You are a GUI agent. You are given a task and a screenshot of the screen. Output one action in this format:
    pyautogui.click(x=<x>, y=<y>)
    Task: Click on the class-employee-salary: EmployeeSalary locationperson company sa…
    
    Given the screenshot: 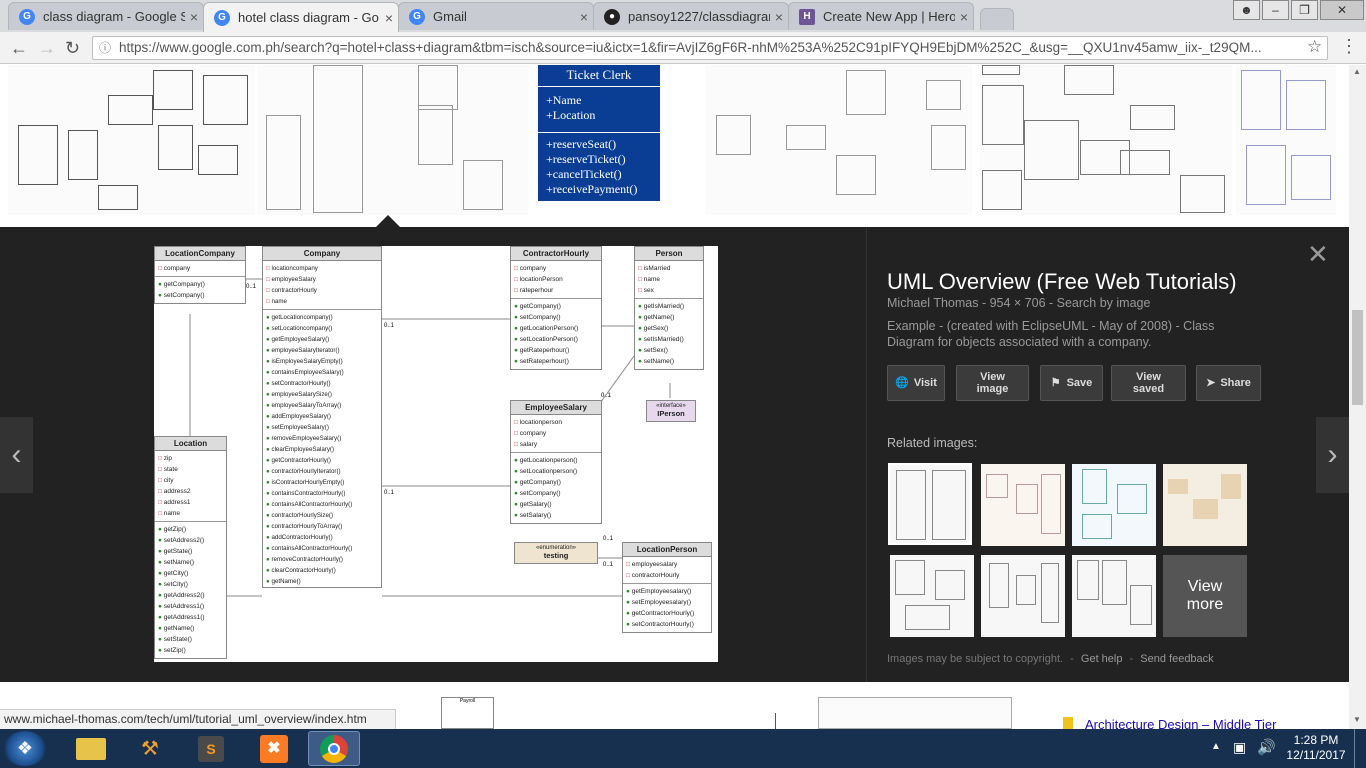 What is the action you would take?
    pyautogui.click(x=556, y=462)
    